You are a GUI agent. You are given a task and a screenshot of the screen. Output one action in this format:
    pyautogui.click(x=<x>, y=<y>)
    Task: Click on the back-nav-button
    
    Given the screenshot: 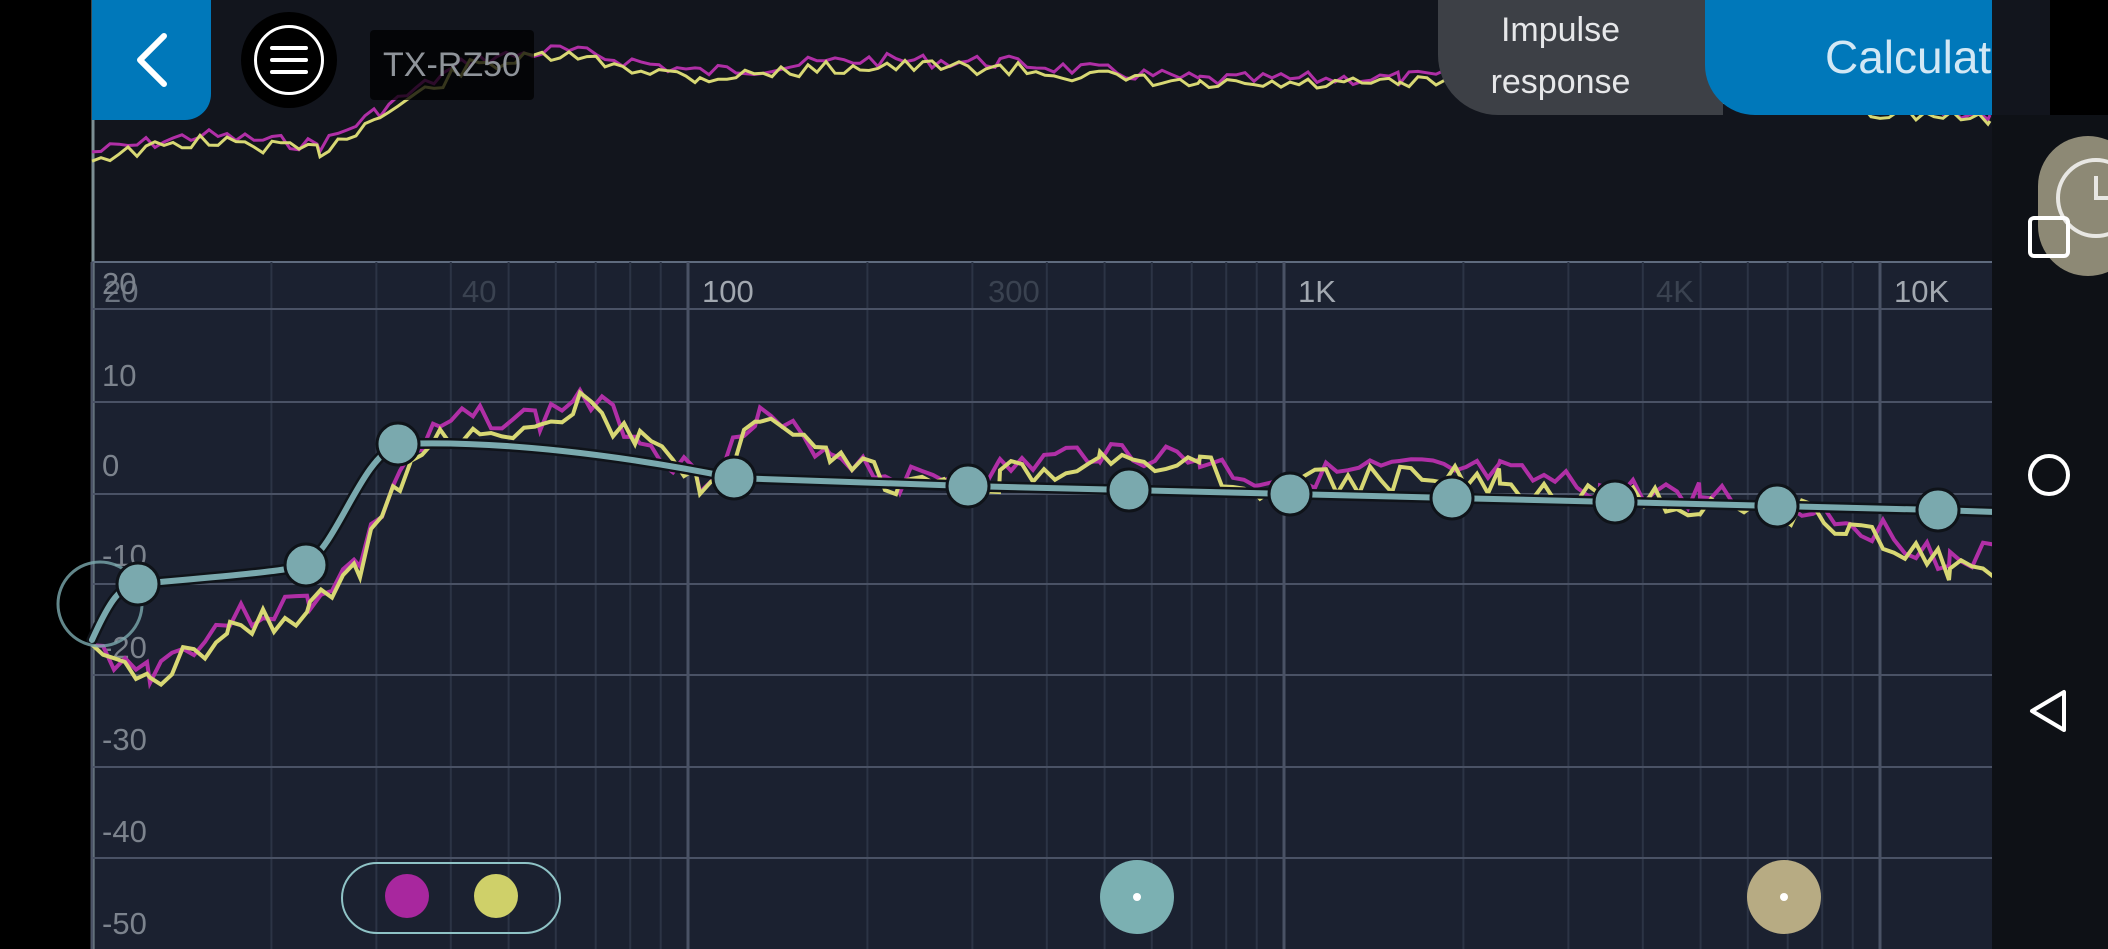 What is the action you would take?
    pyautogui.click(x=2049, y=711)
    